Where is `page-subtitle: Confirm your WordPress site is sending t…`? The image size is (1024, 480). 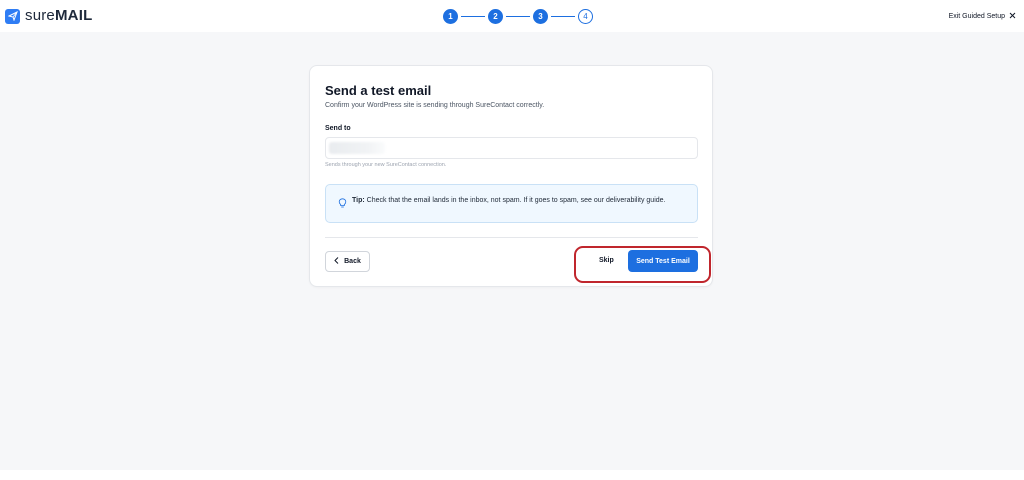 page-subtitle: Confirm your WordPress site is sending t… is located at coordinates (435, 105).